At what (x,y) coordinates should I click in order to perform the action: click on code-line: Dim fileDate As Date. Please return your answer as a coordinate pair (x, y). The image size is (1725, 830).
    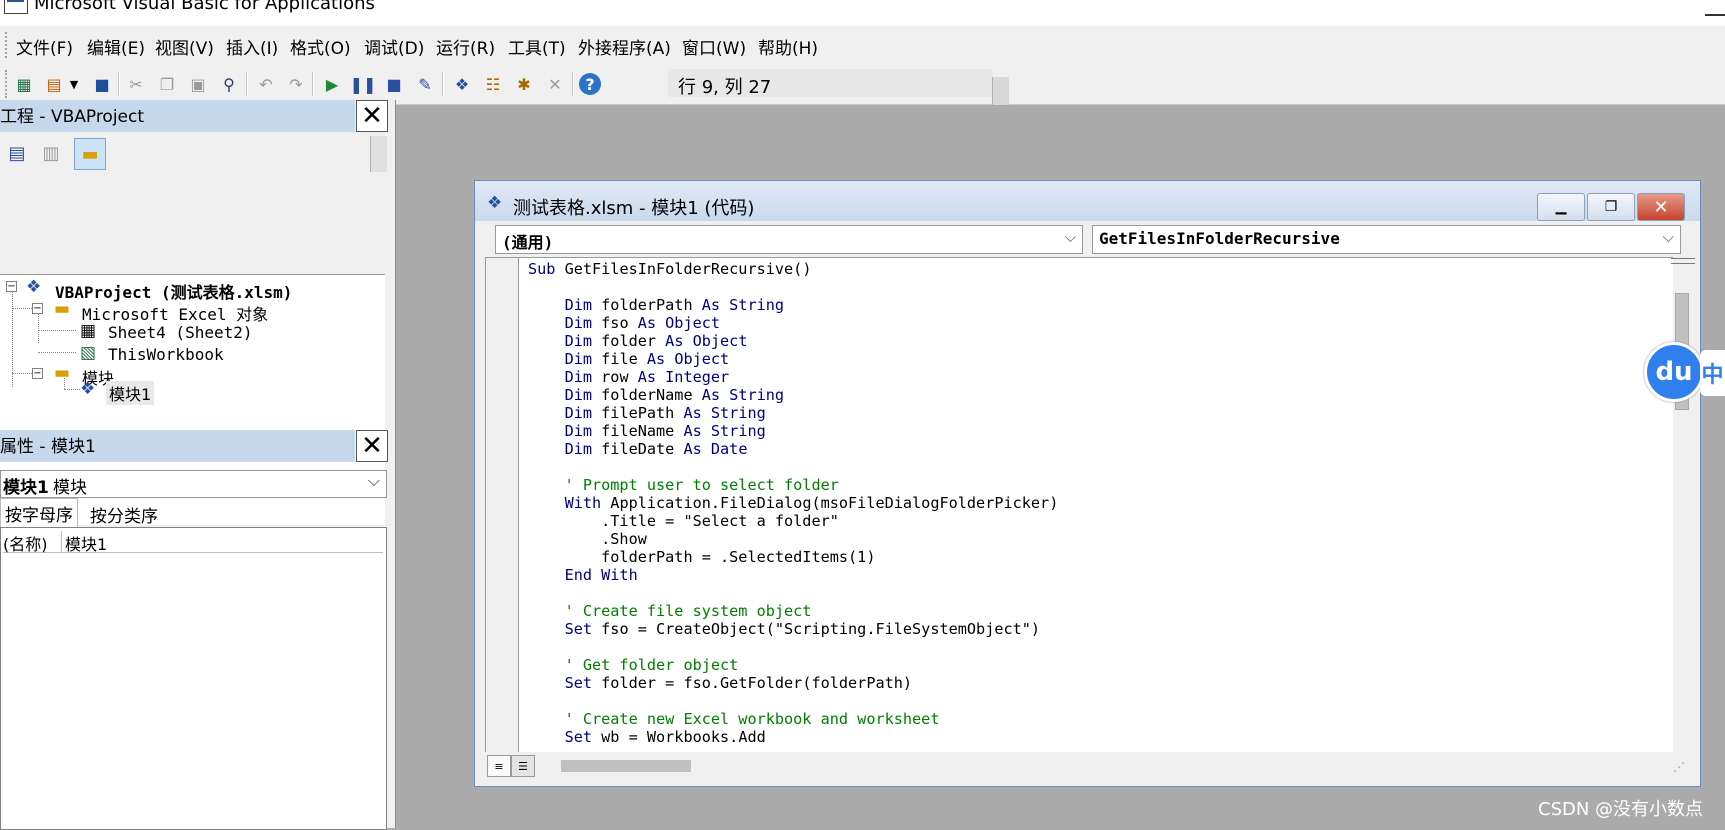
    Looking at the image, I should click on (793, 449).